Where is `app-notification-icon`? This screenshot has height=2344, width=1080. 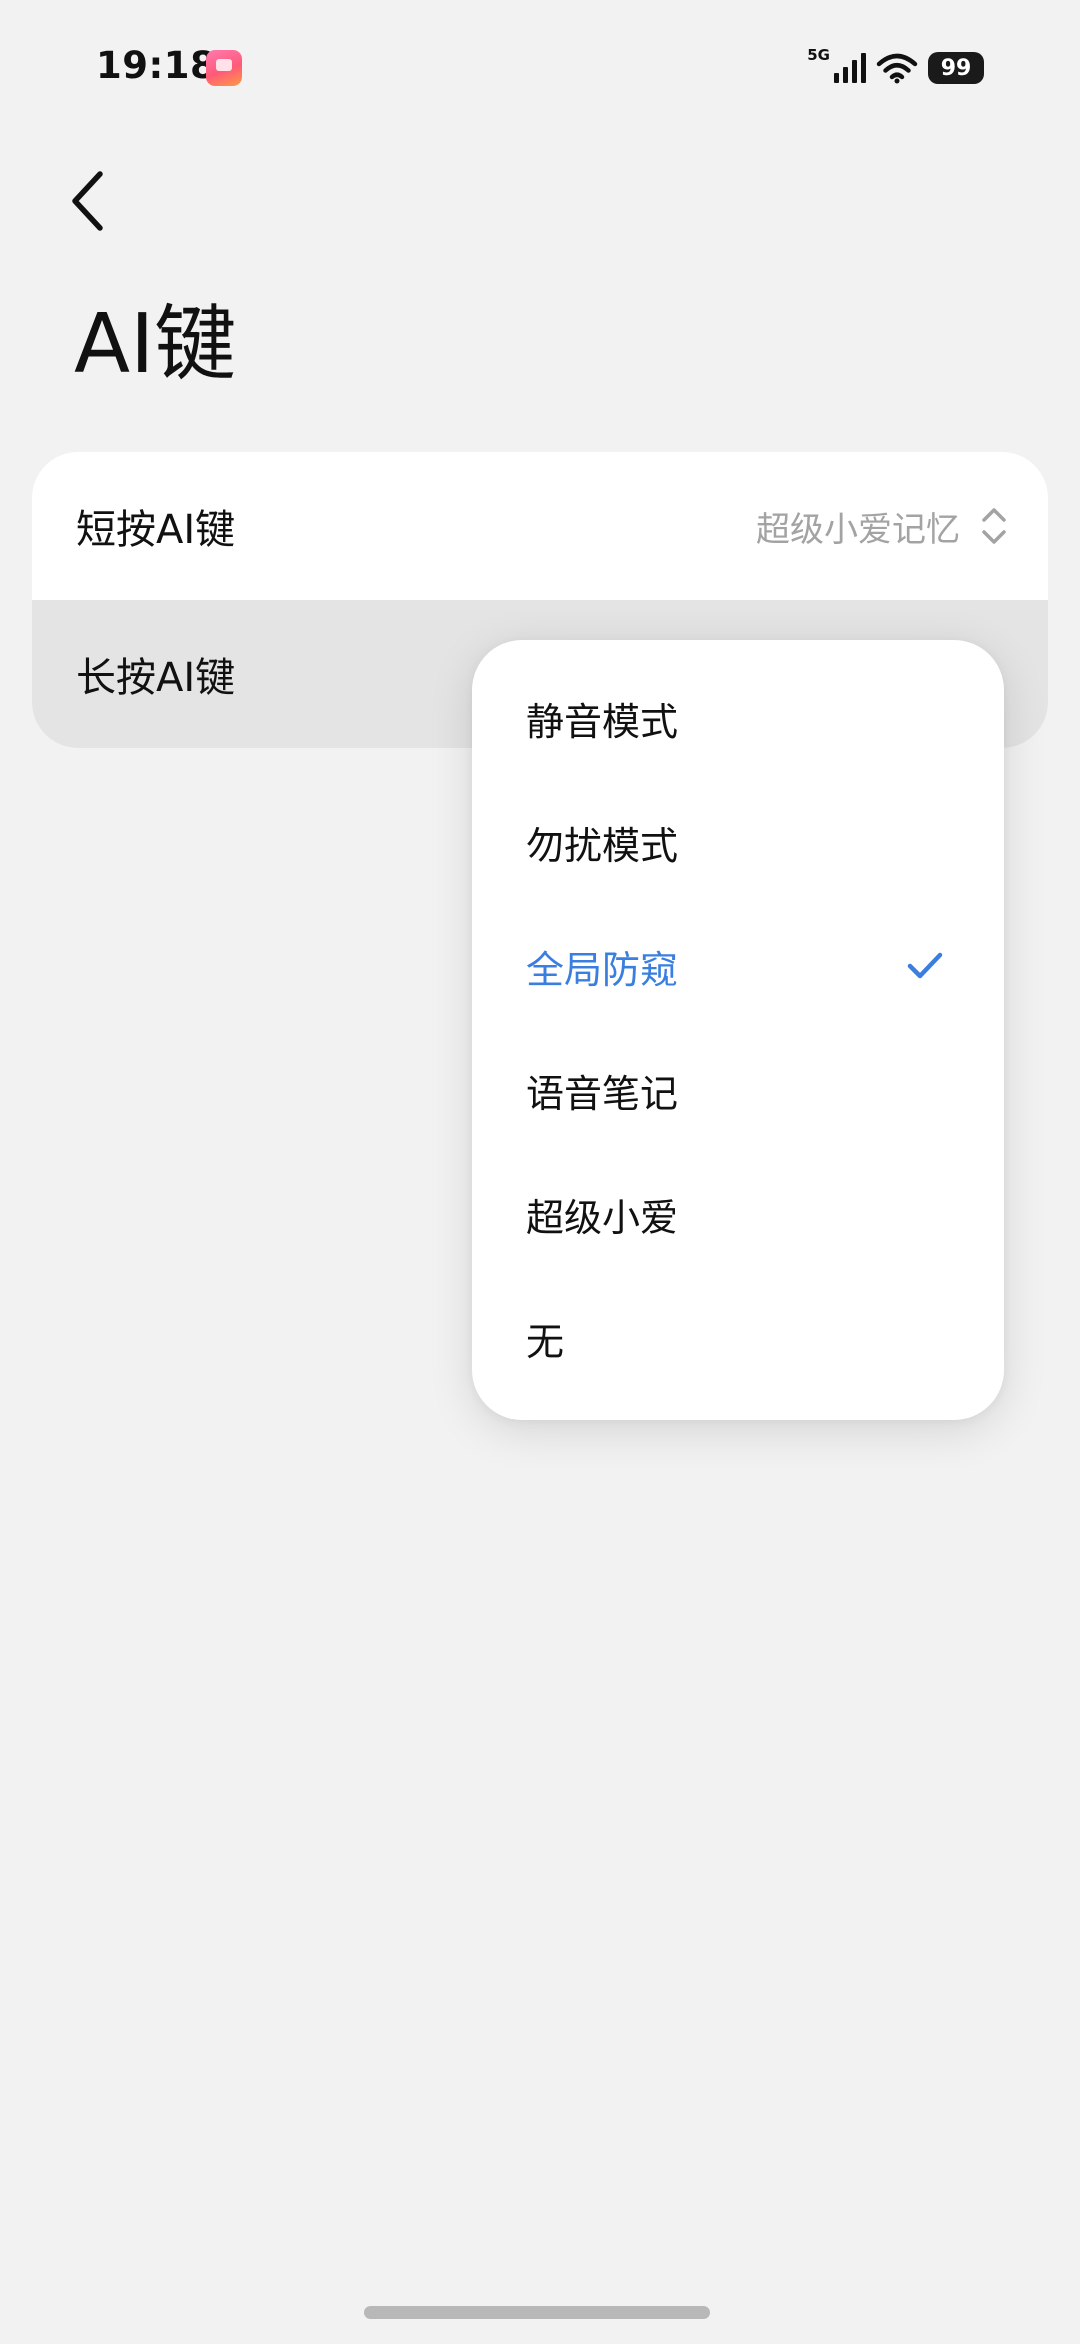 app-notification-icon is located at coordinates (224, 68).